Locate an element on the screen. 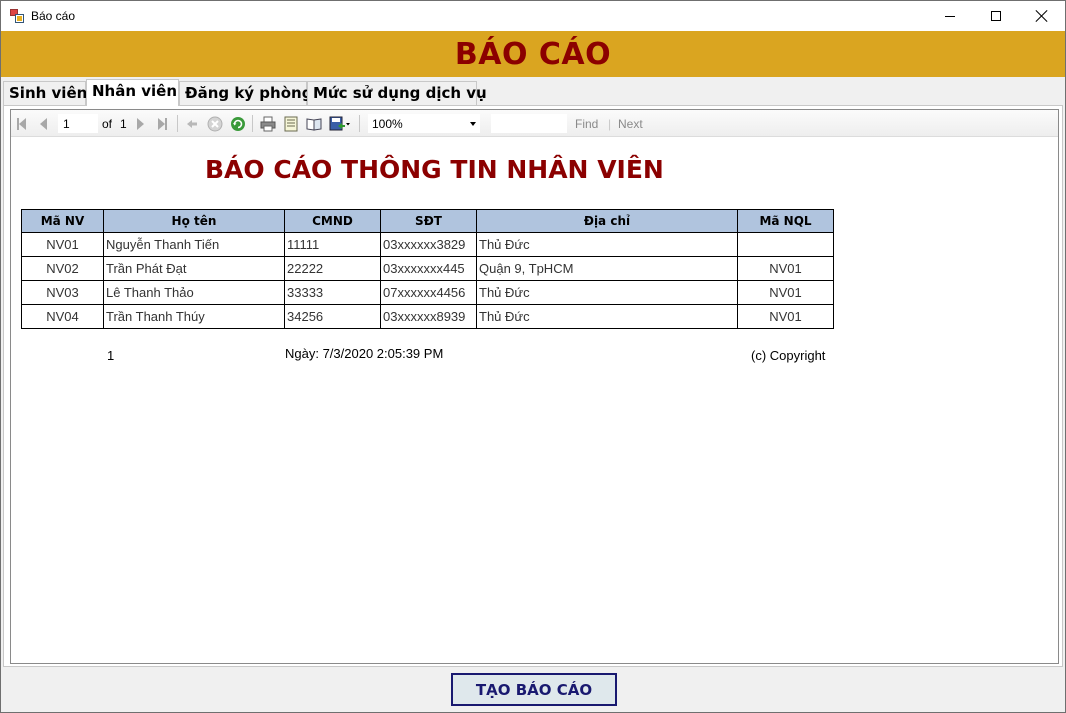 This screenshot has height=713, width=1066. report-copyright: (c) Copyright is located at coordinates (788, 355).